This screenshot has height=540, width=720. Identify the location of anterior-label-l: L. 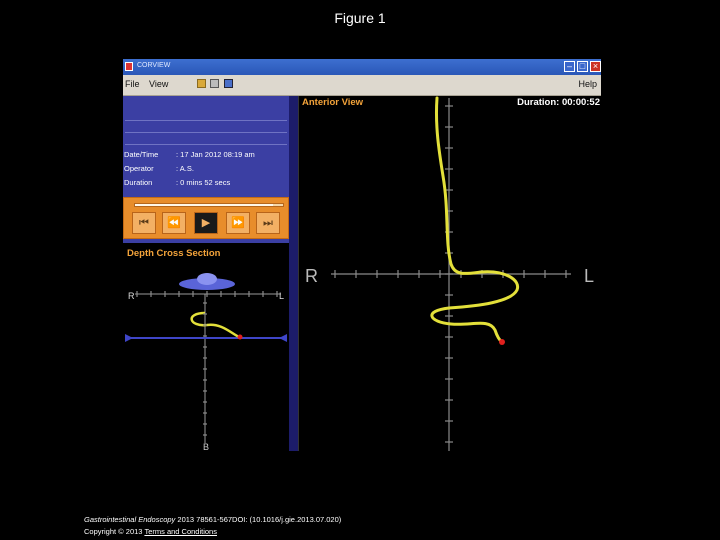
(589, 276).